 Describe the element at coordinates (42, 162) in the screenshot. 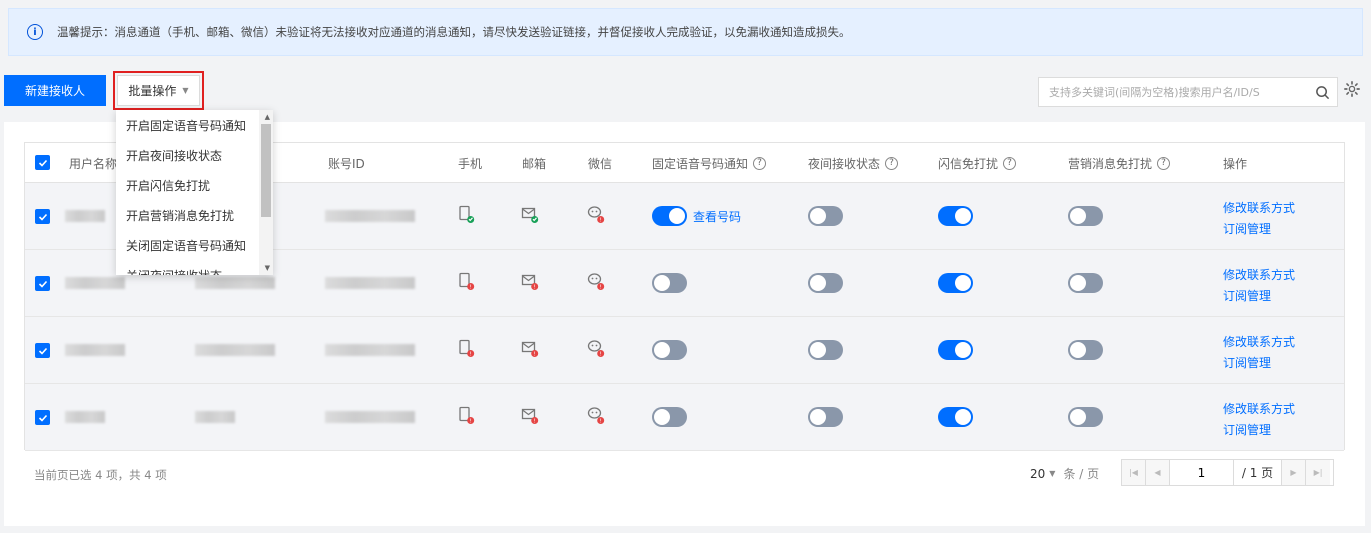

I see `select-all-checkbox` at that location.